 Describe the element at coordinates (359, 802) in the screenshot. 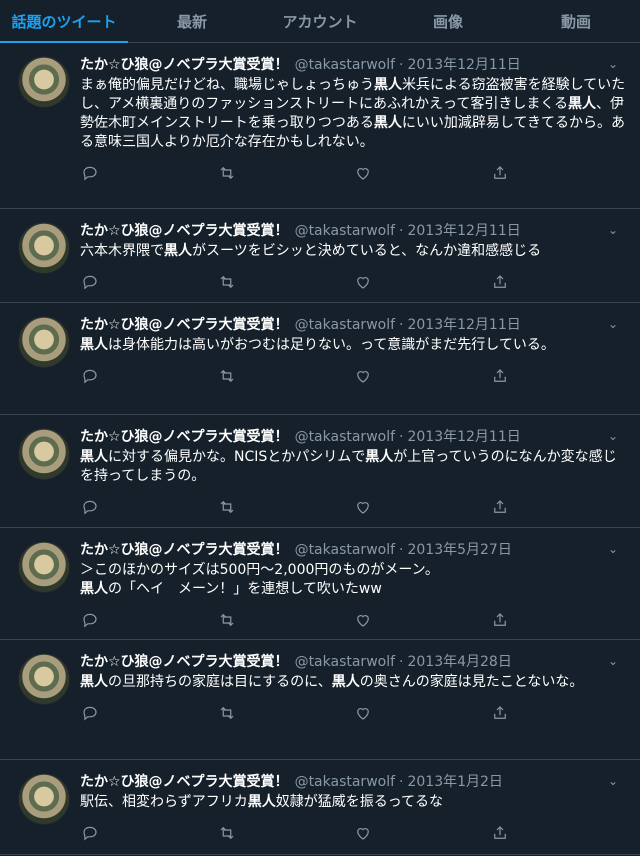

I see `text-segment: 奴隷が猛威を振るってるな` at that location.